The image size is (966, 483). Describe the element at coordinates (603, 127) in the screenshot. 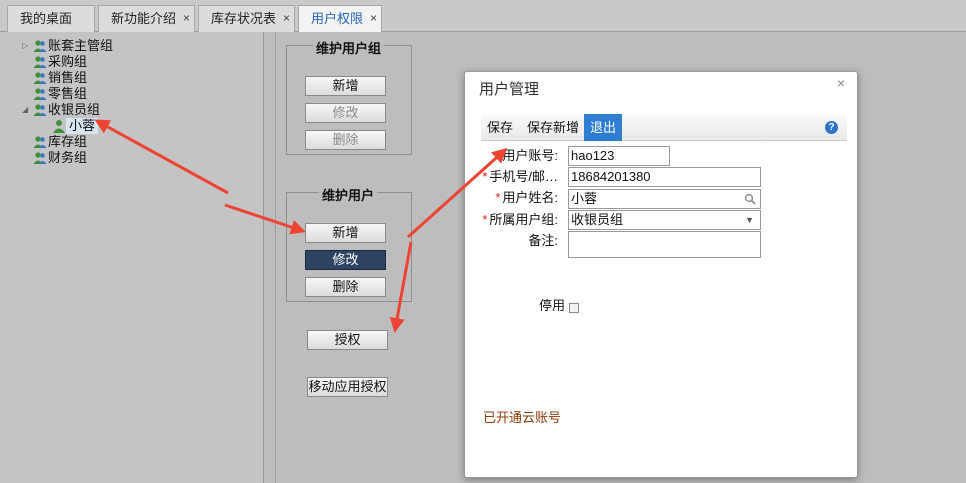

I see `exit-button: 退出` at that location.